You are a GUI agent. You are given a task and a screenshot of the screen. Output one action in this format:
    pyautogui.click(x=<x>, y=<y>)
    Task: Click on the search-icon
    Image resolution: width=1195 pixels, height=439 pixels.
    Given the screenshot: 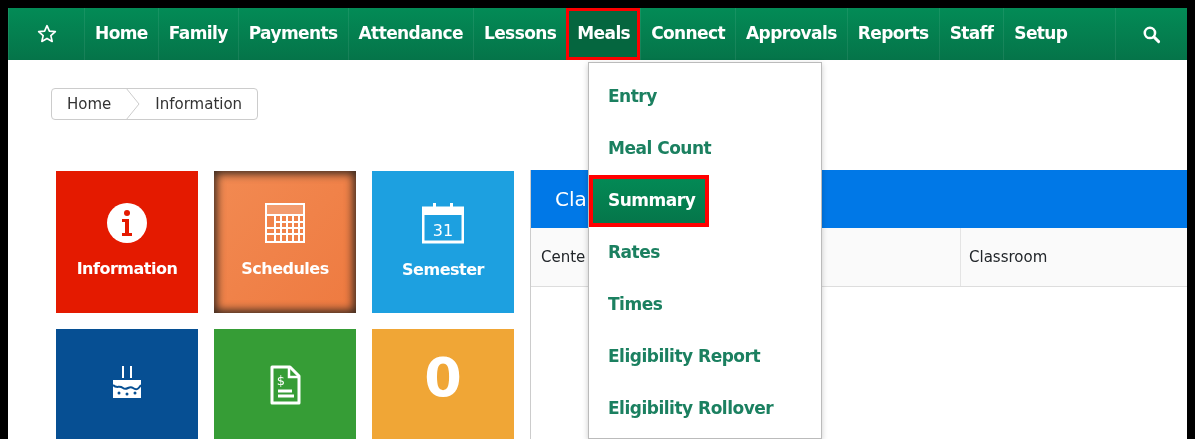 What is the action you would take?
    pyautogui.click(x=1151, y=34)
    